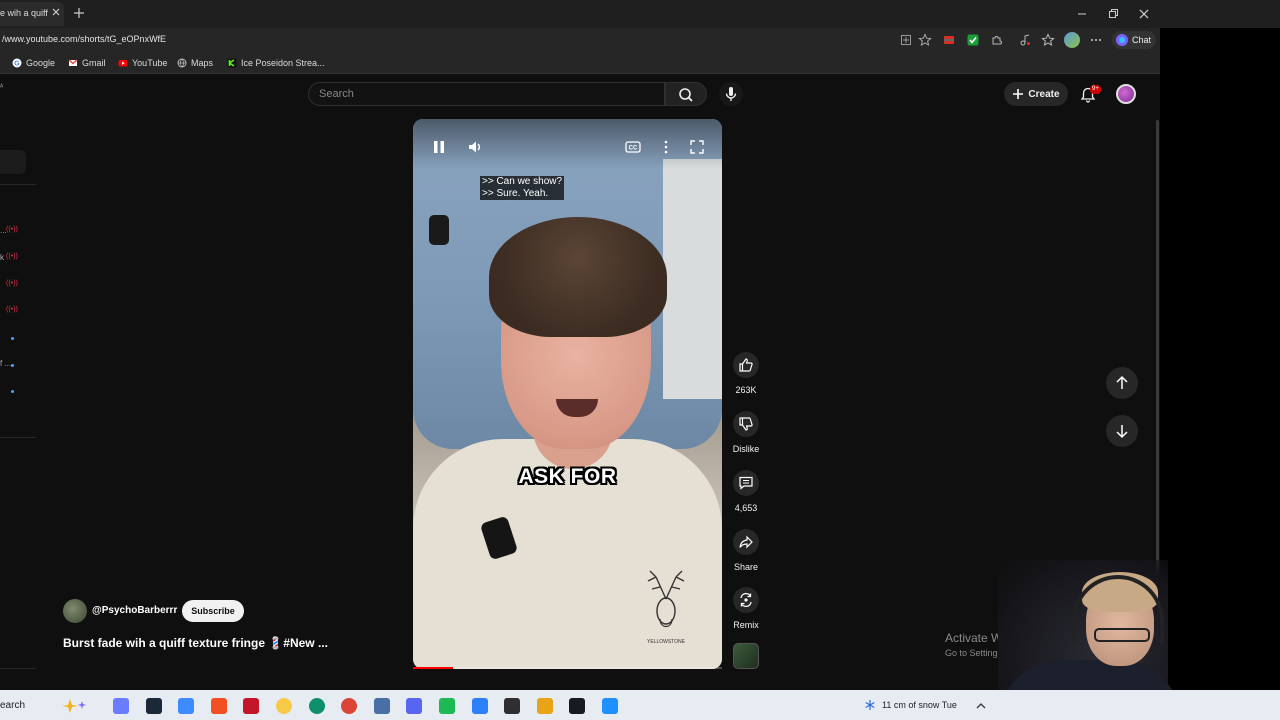 The image size is (1280, 720). I want to click on left-rail-active-item, so click(13, 162).